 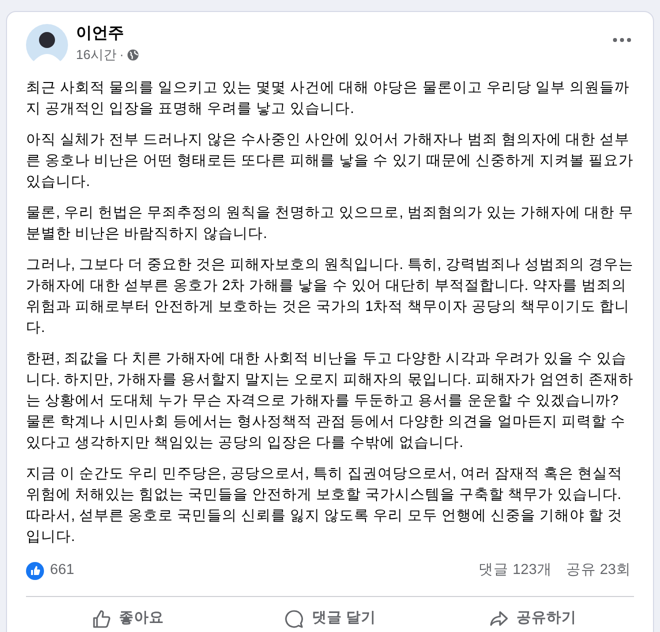 I want to click on more-icon, so click(x=622, y=40).